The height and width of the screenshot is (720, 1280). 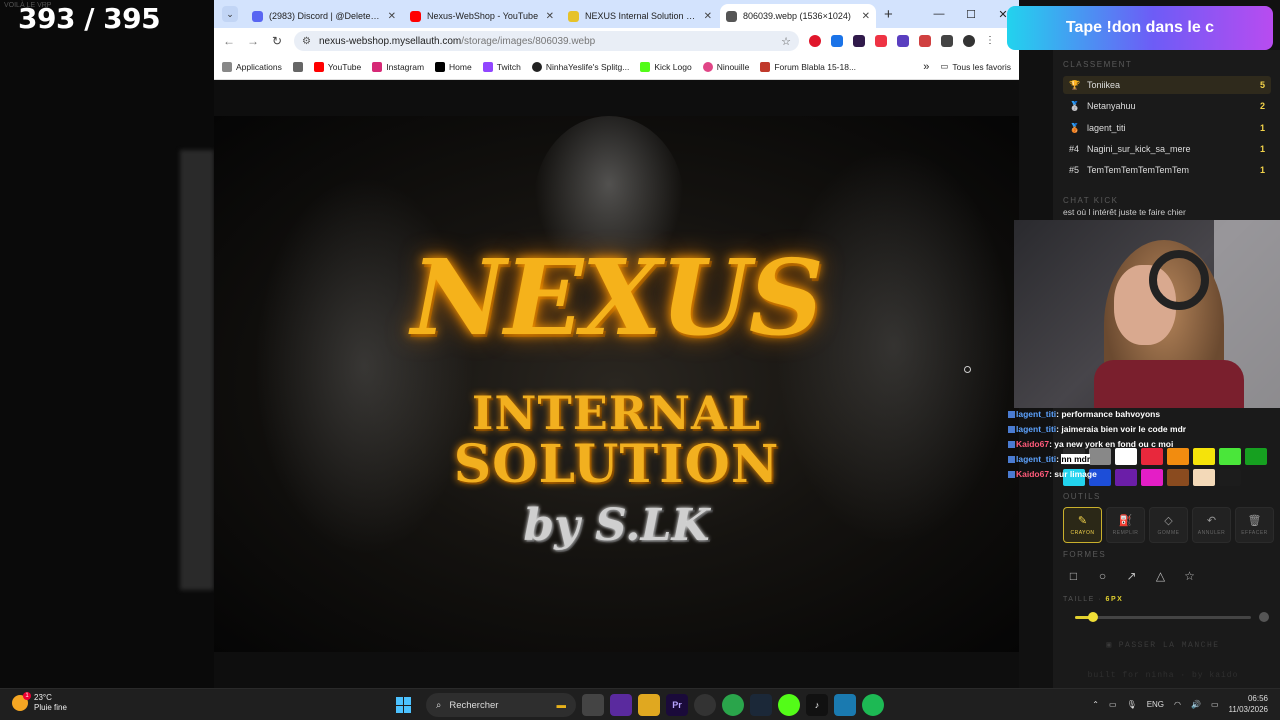 What do you see at coordinates (789, 705) in the screenshot?
I see `kick-icon` at bounding box center [789, 705].